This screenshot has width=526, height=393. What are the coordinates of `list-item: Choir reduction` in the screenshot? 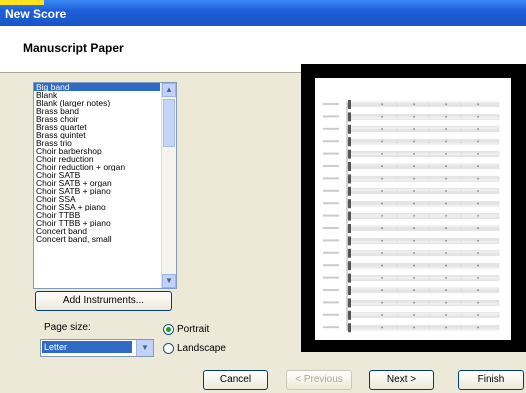 It's located at (97, 159).